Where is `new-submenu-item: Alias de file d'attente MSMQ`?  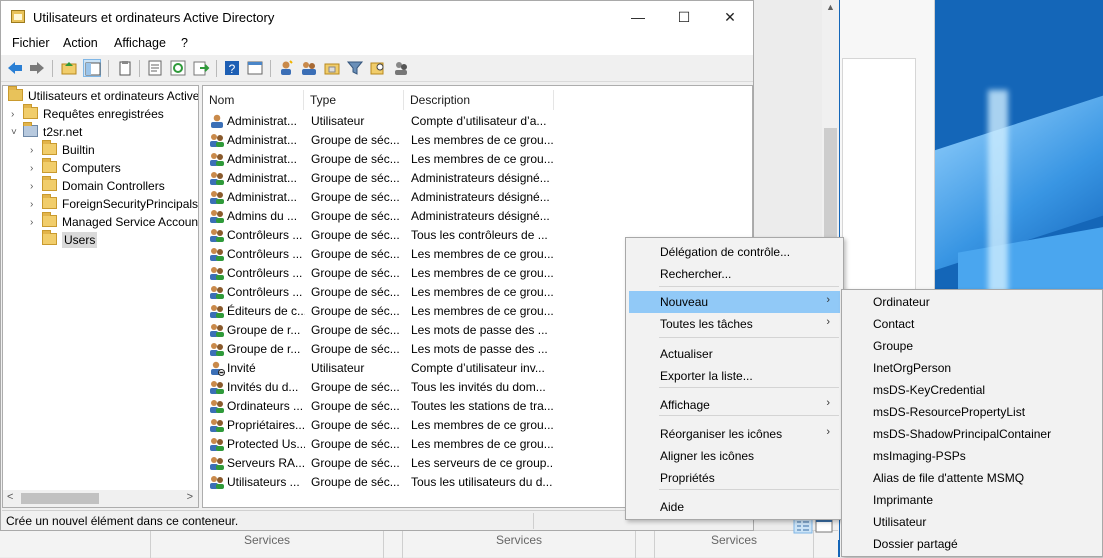 new-submenu-item: Alias de file d'attente MSMQ is located at coordinates (972, 478).